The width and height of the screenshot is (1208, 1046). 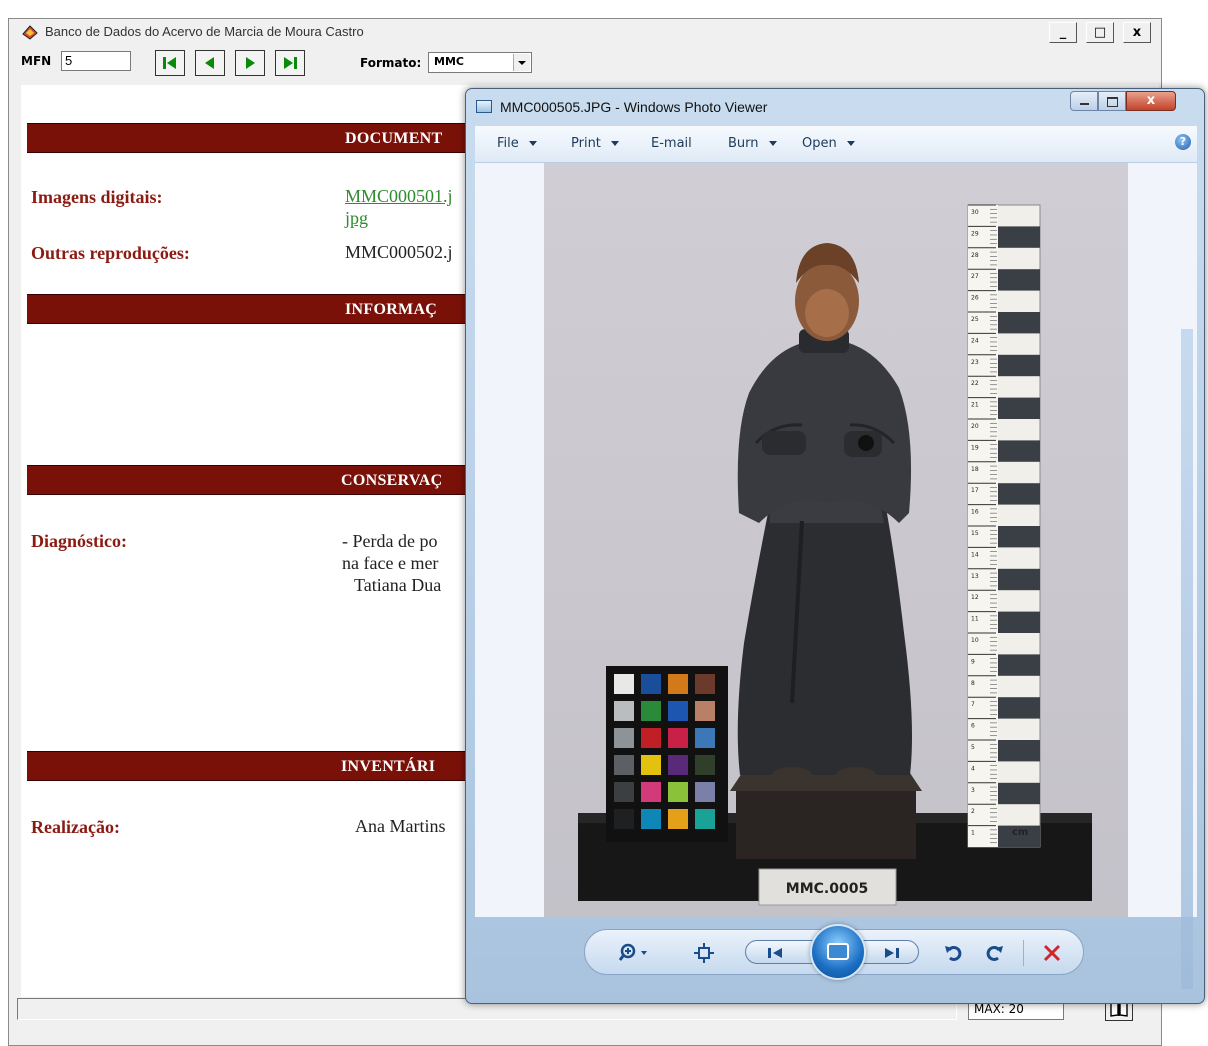 I want to click on previous-record-button, so click(x=210, y=63).